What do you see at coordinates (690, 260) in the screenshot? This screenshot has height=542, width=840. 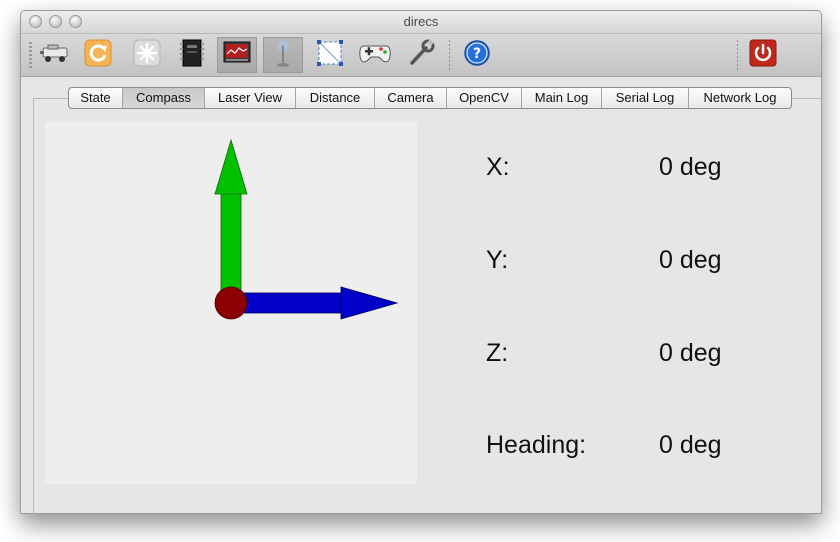 I see `y-value: 0 deg` at bounding box center [690, 260].